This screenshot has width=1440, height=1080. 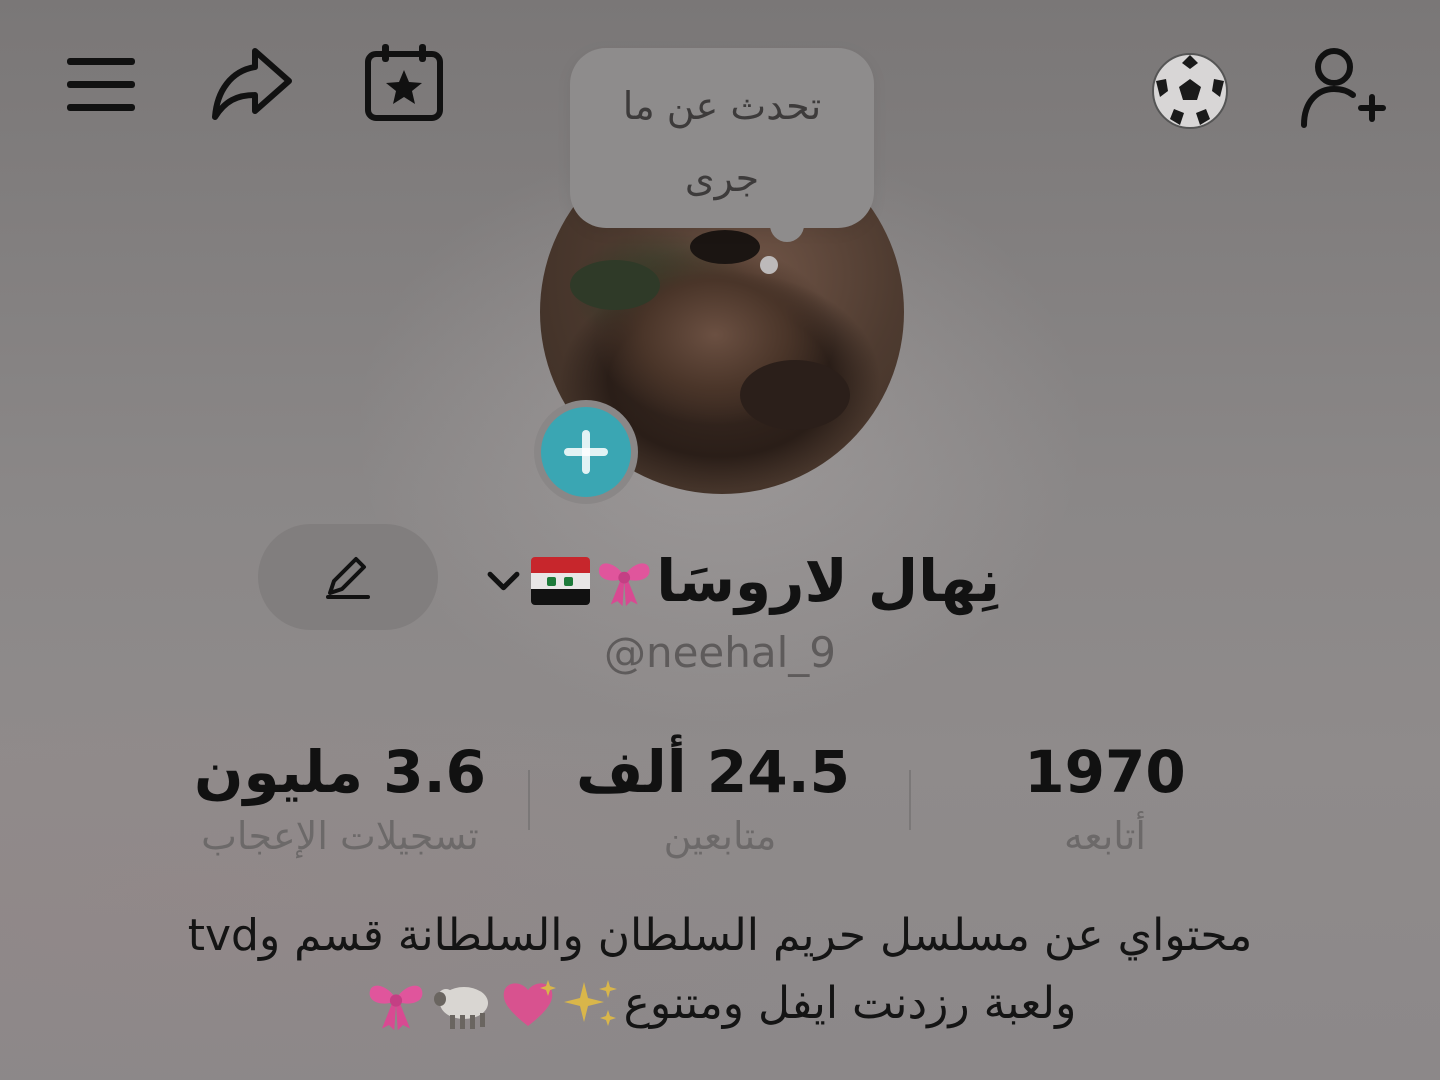 I want to click on followers-count: 24.5 ألف, so click(x=712, y=772).